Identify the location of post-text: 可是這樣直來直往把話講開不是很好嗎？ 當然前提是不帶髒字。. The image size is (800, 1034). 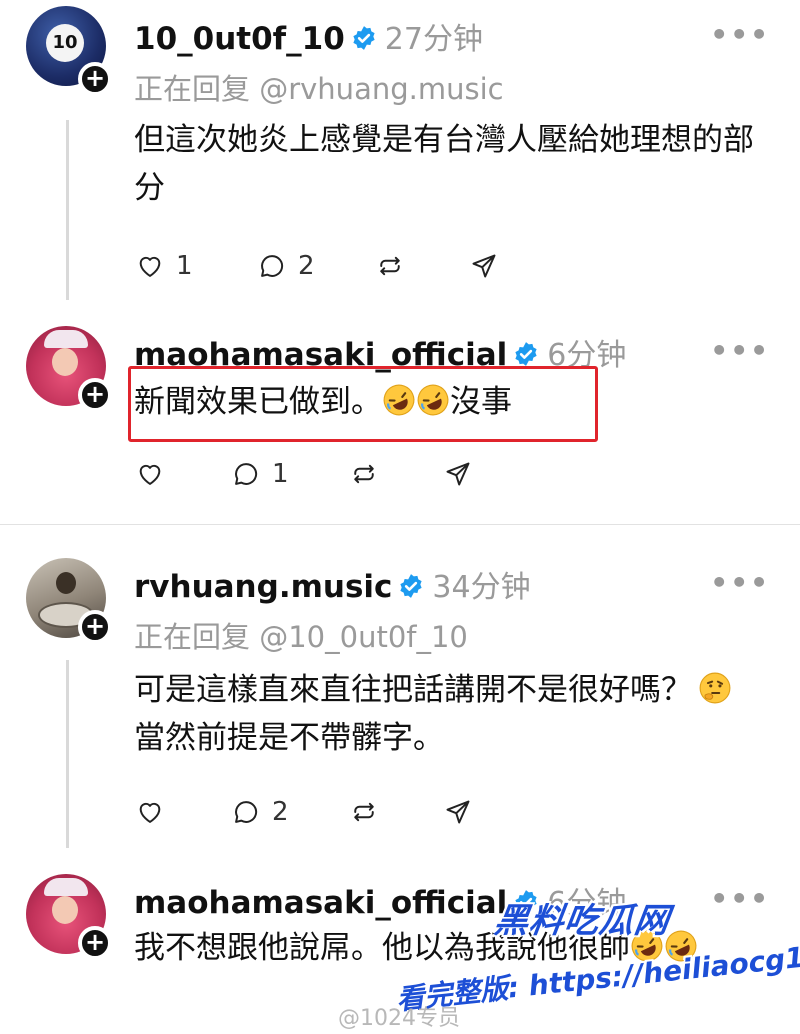
(454, 714).